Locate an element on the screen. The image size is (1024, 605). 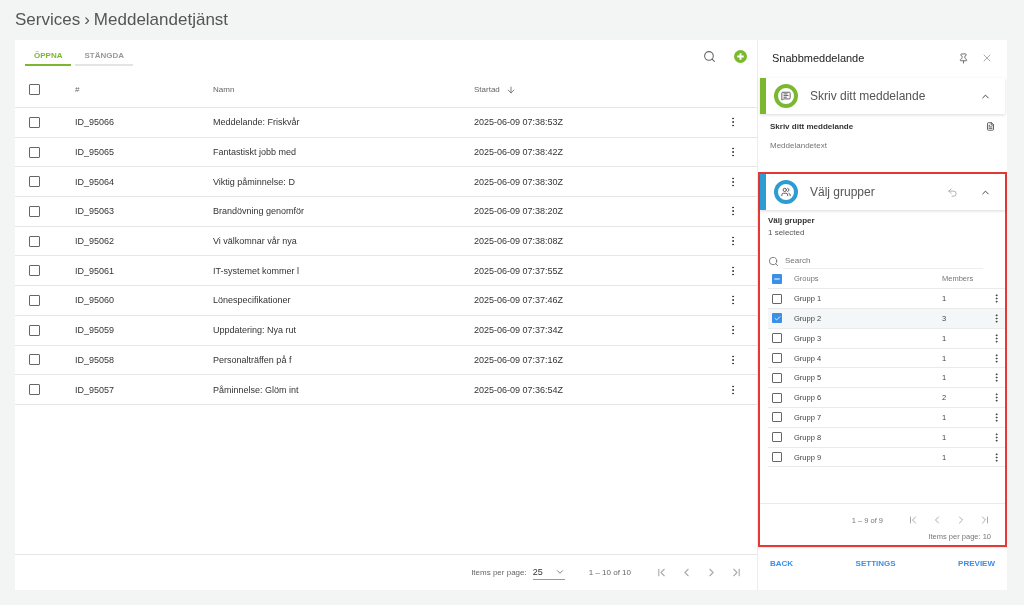
name-cell-text: Uppdatering: Nya rut is located at coordinates (255, 330).